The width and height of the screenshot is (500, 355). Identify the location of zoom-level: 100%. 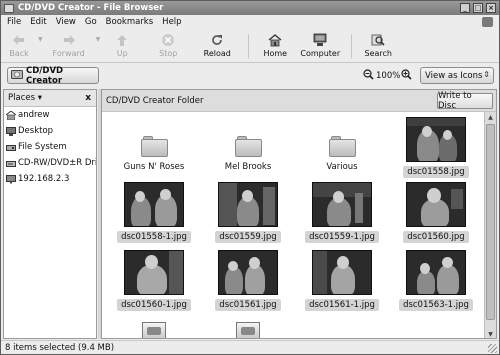
(388, 76).